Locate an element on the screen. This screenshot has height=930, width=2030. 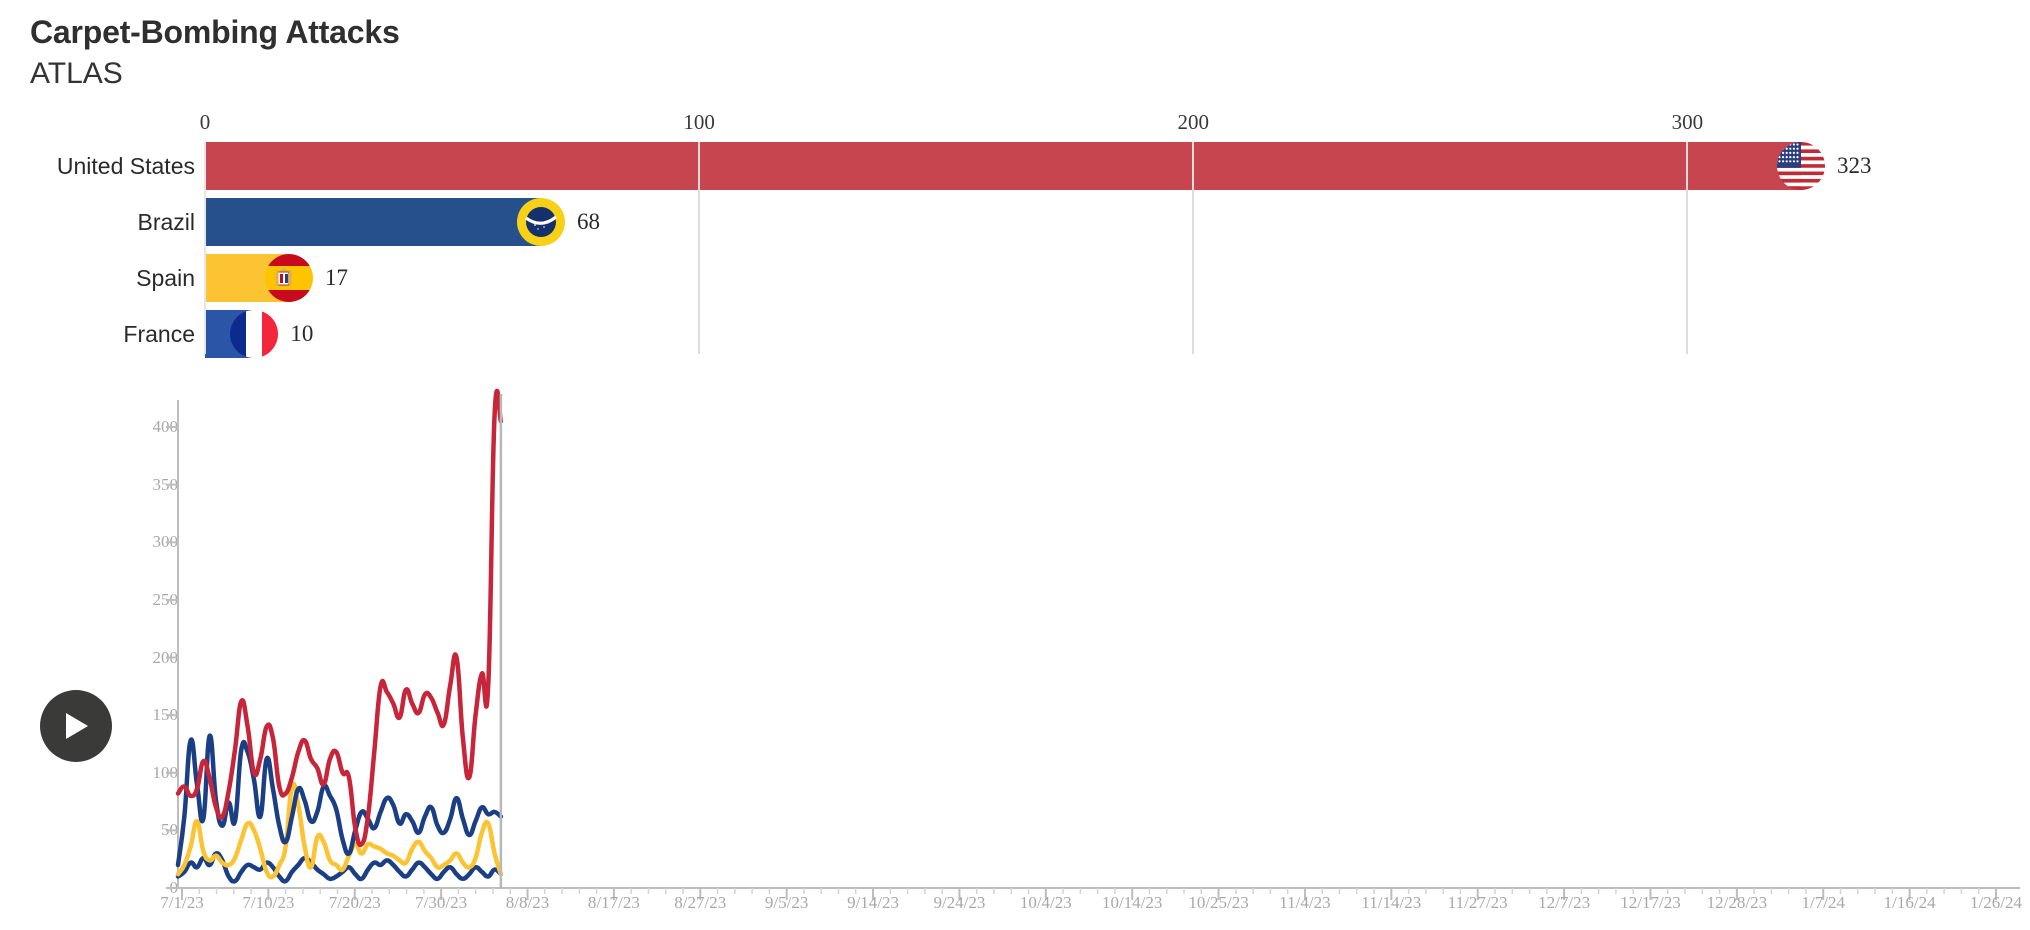
bar-row: Brazil 68 is located at coordinates (1015, 222).